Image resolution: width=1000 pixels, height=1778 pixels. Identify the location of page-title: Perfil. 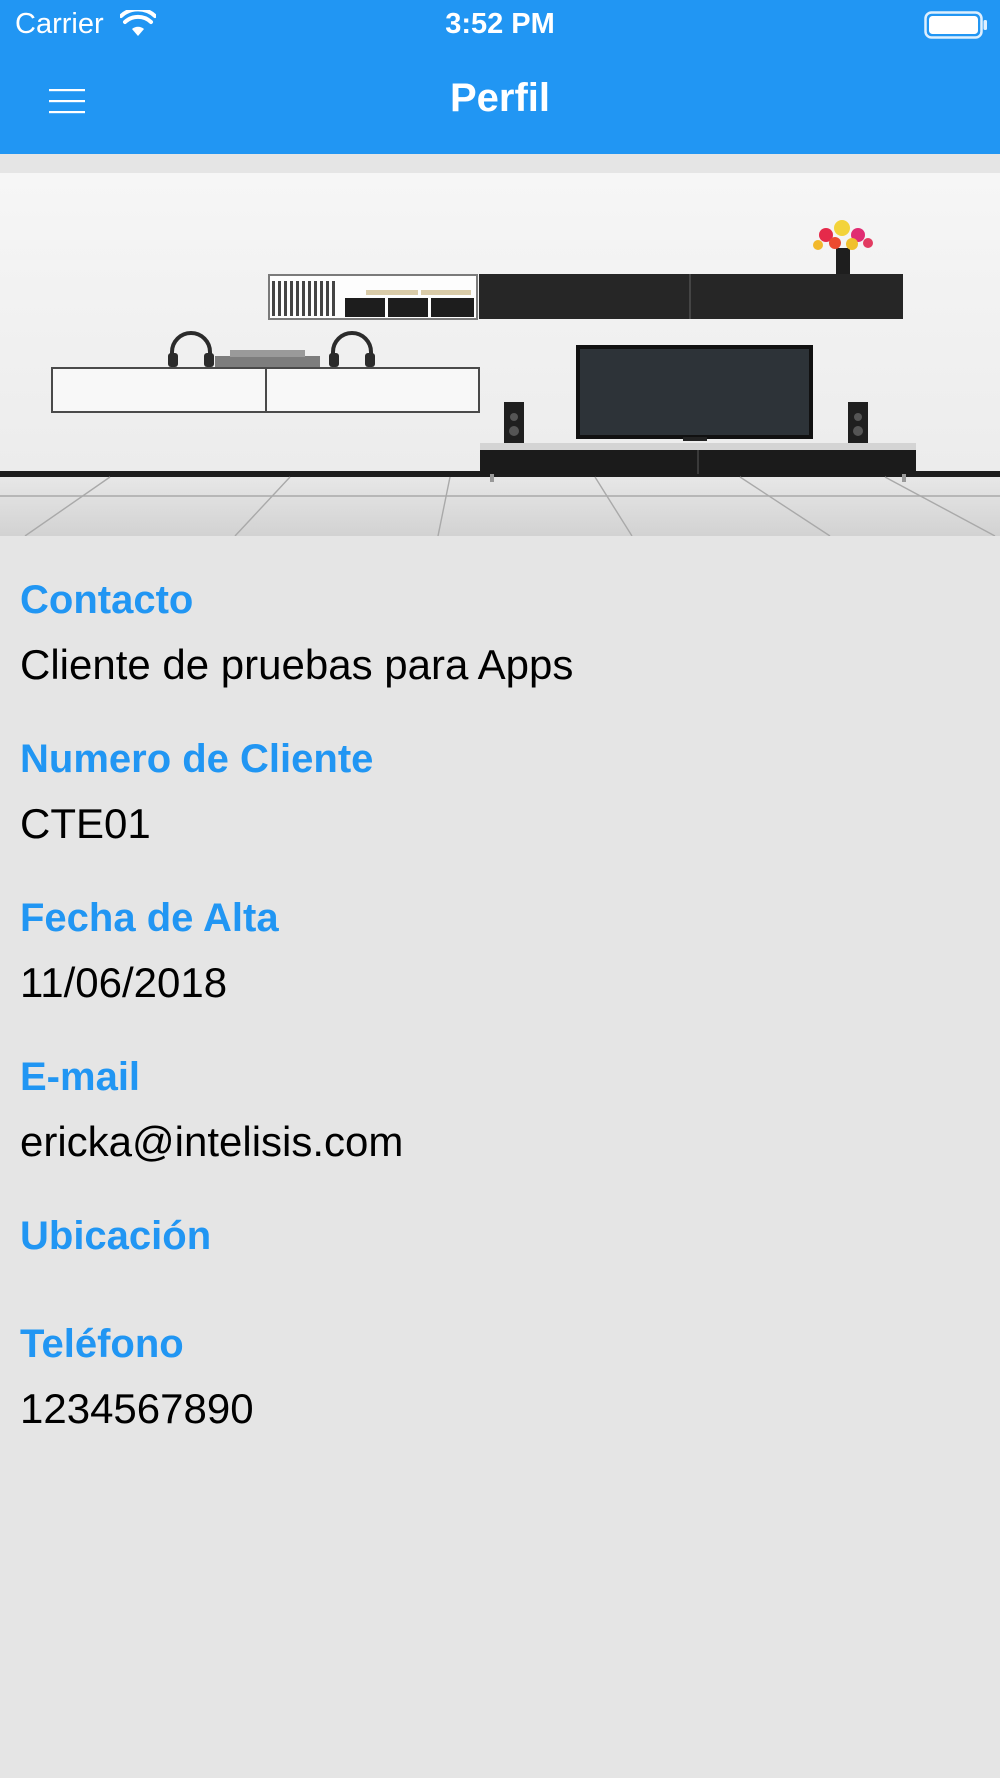
(500, 98).